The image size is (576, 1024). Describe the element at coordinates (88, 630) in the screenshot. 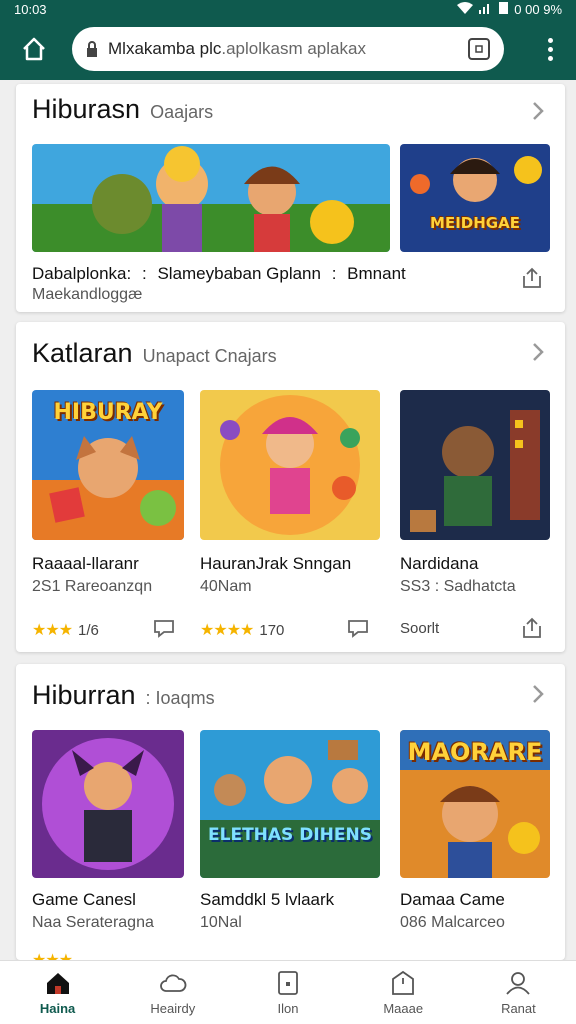

I see `rating-value: 1/6` at that location.